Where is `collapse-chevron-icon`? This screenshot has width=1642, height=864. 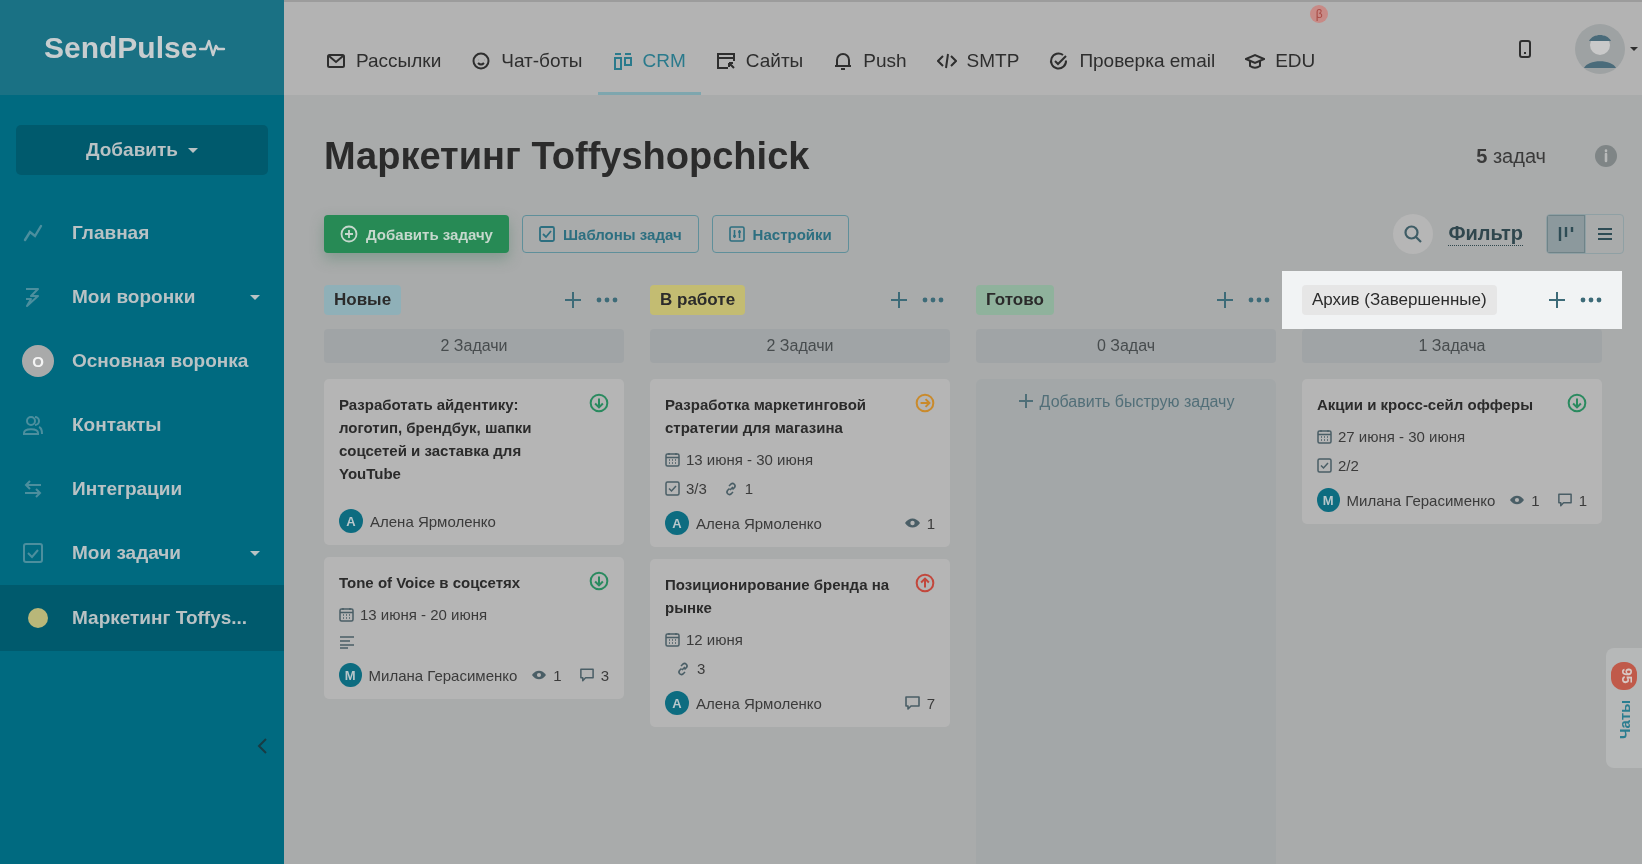
collapse-chevron-icon is located at coordinates (262, 746).